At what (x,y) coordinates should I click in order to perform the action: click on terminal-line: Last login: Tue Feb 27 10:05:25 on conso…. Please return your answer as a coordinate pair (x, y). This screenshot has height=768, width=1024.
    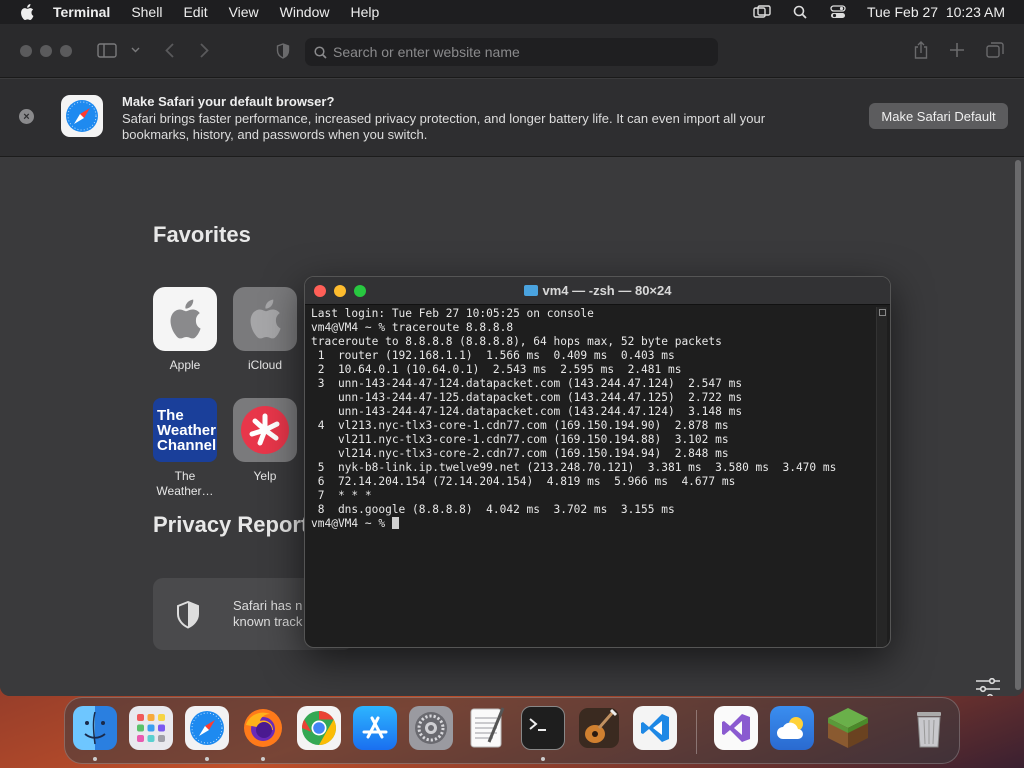
    Looking at the image, I should click on (452, 313).